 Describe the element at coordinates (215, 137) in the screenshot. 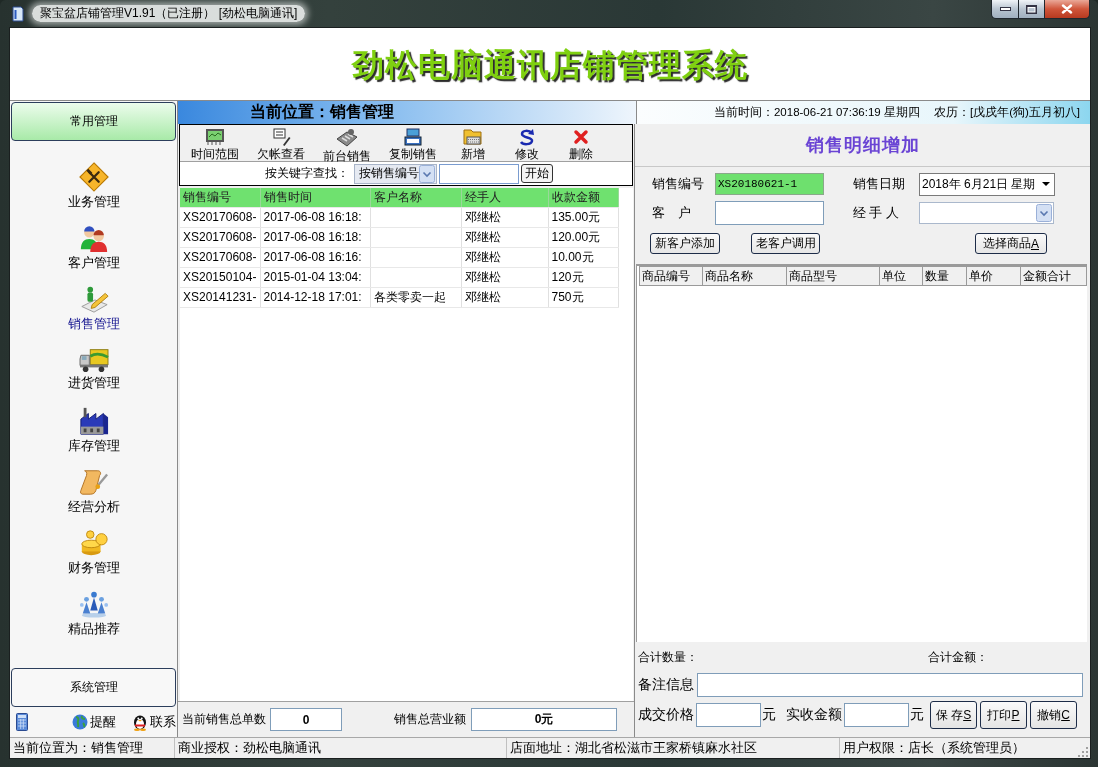

I see `chart-screen-icon` at that location.